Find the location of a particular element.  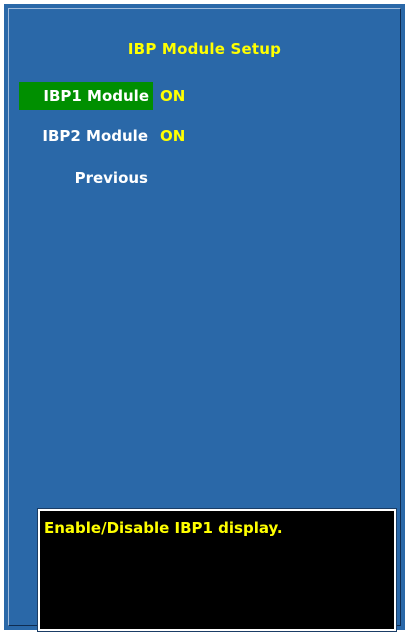

menu-item-ibp2-module: IBP2 Module ON is located at coordinates (204, 134).